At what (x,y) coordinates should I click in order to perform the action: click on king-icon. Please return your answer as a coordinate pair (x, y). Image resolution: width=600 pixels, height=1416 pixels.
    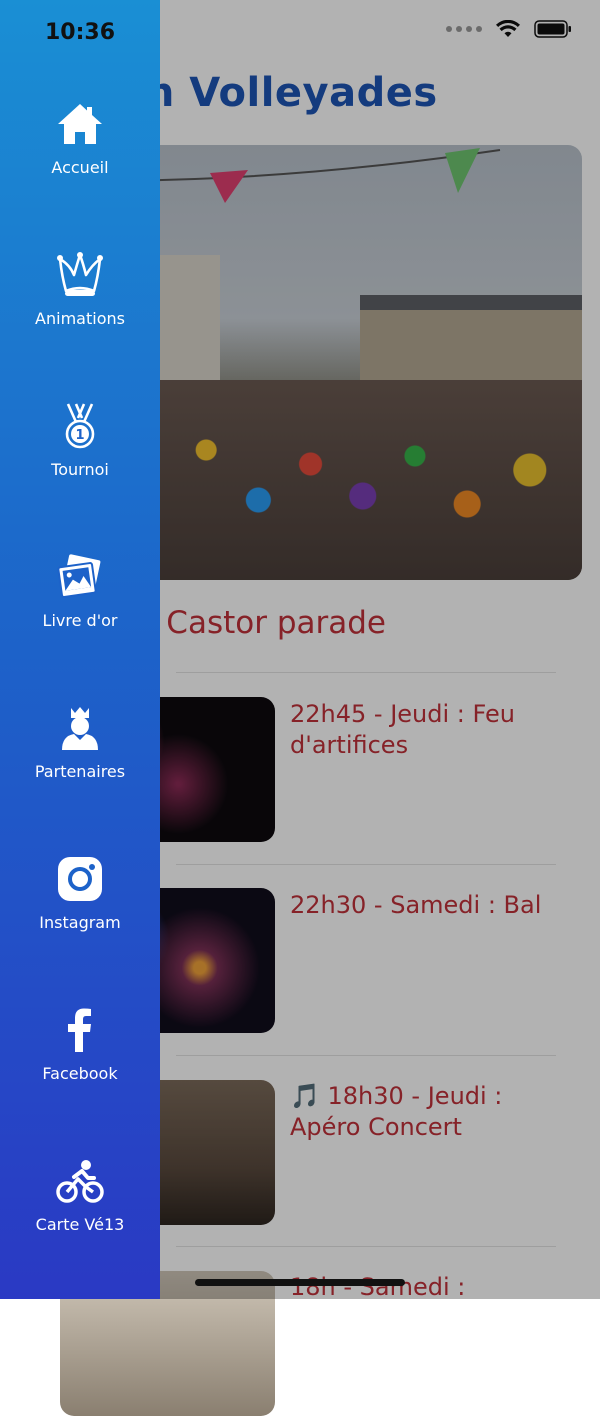
    Looking at the image, I should click on (80, 728).